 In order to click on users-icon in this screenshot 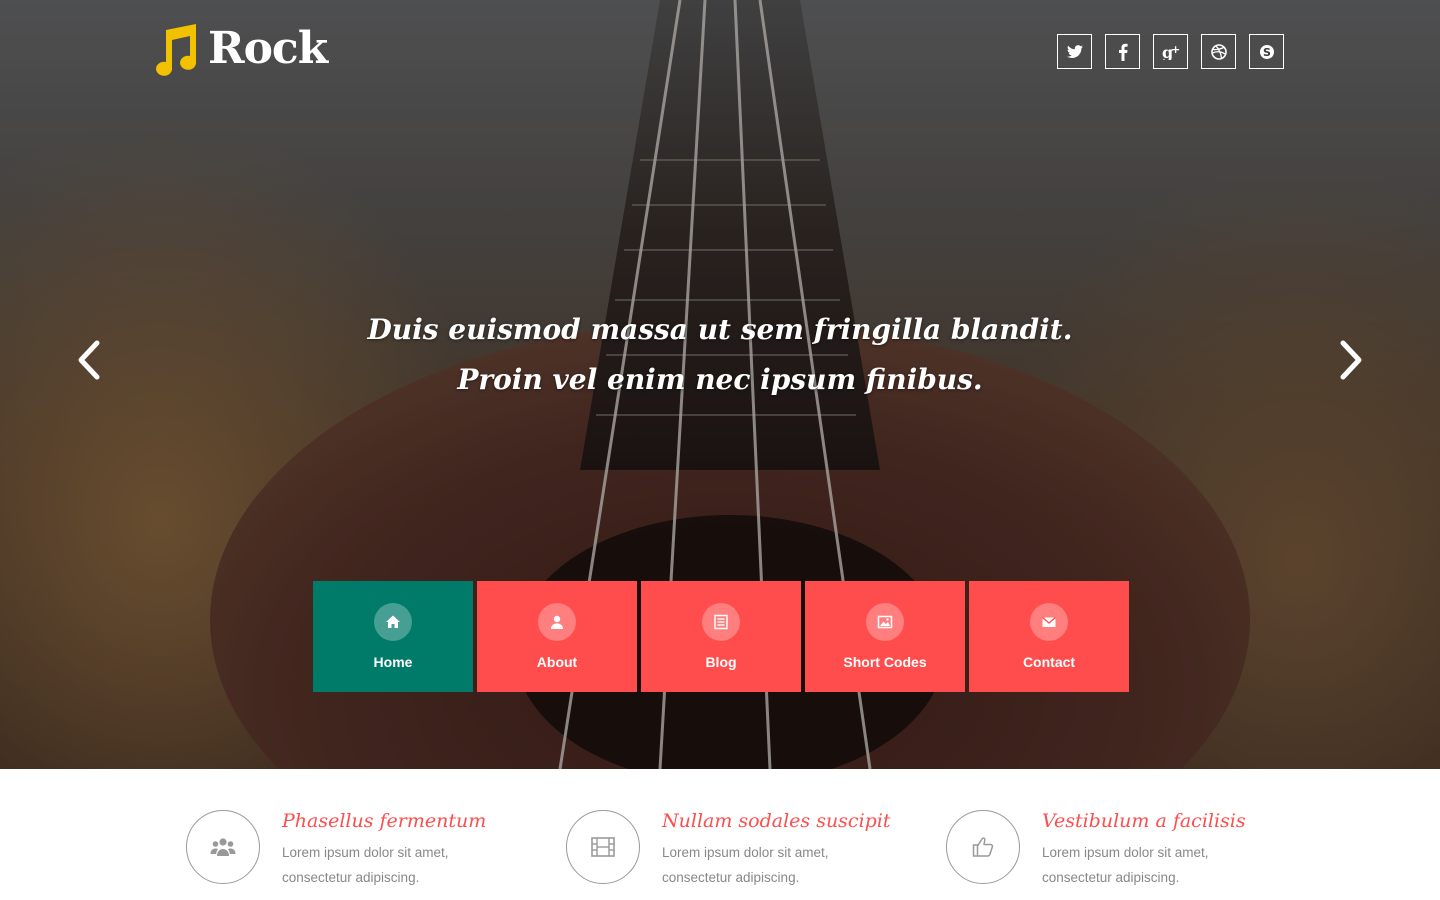, I will do `click(223, 847)`.